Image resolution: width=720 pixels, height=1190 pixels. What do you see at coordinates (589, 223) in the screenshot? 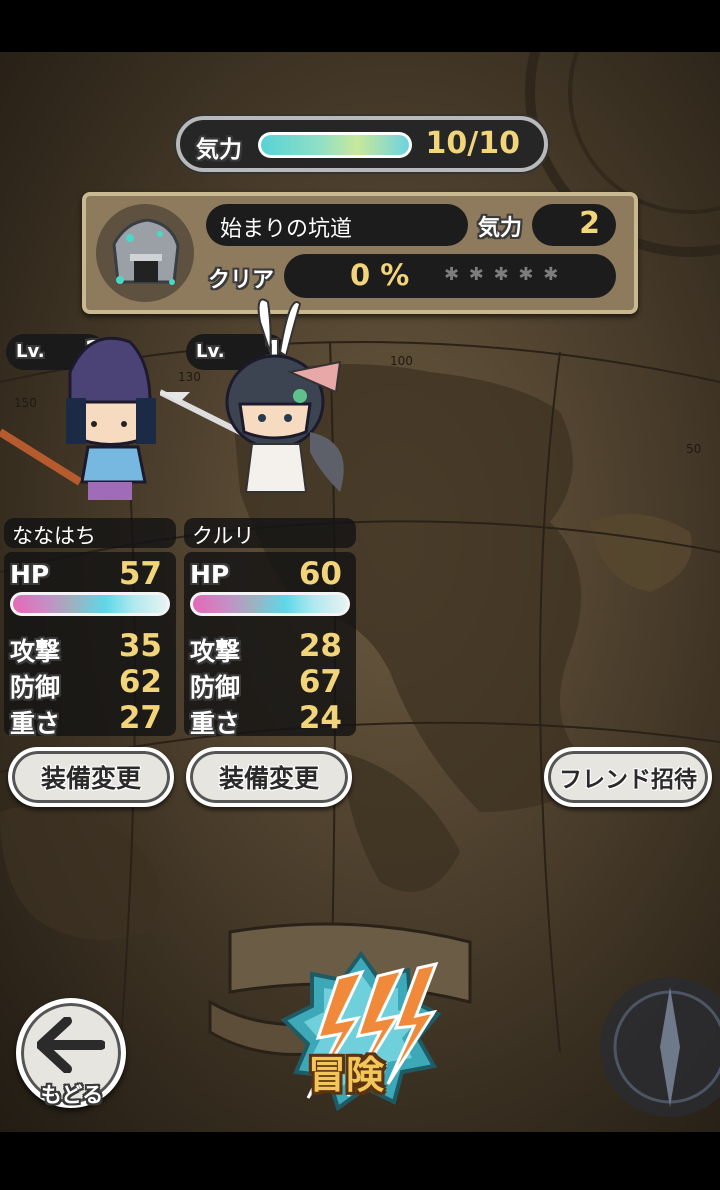
I see `quest-cost-value: 2` at bounding box center [589, 223].